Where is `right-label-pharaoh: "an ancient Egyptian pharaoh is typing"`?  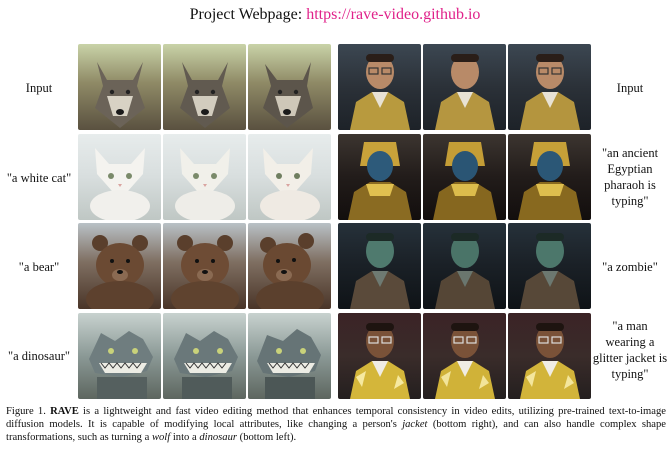
right-label-pharaoh: "an ancient Egyptian pharaoh is typing" is located at coordinates (630, 177).